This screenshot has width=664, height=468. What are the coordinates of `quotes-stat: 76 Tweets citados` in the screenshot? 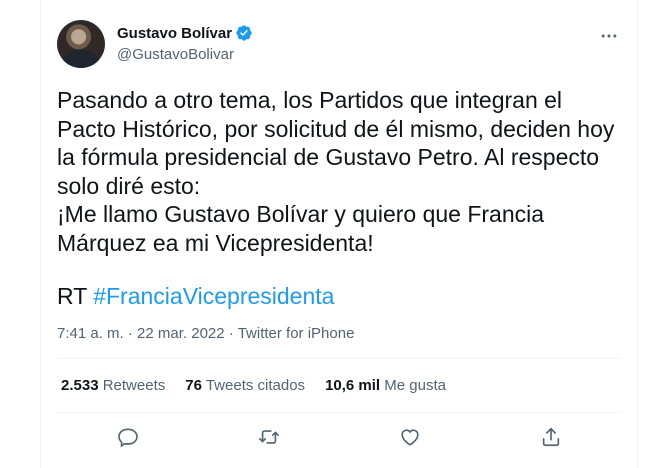 It's located at (245, 385).